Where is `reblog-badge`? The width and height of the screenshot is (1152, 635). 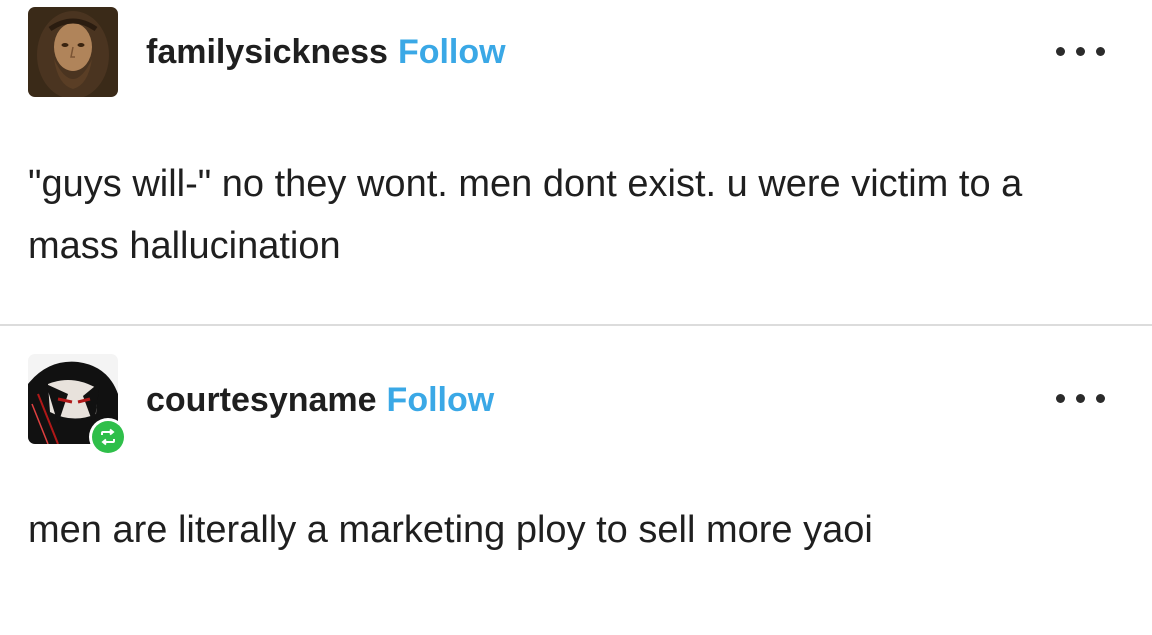
reblog-badge is located at coordinates (108, 437).